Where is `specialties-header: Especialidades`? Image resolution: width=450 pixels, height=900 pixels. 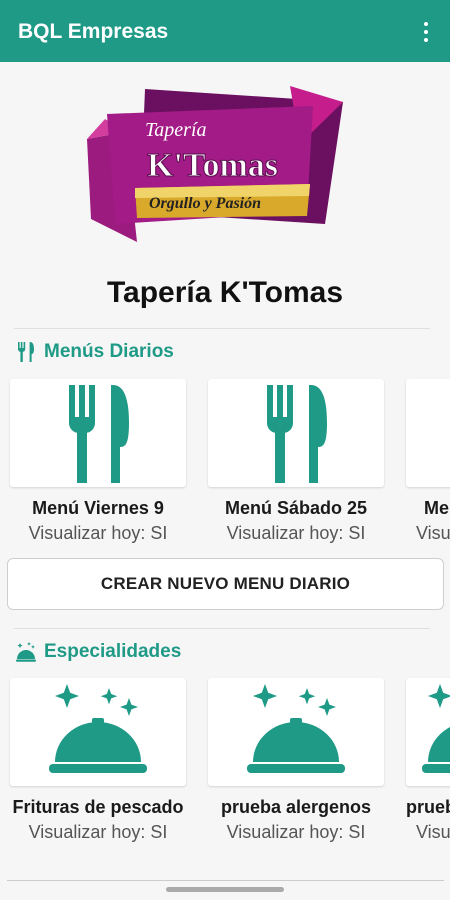
specialties-header: Especialidades is located at coordinates (97, 652).